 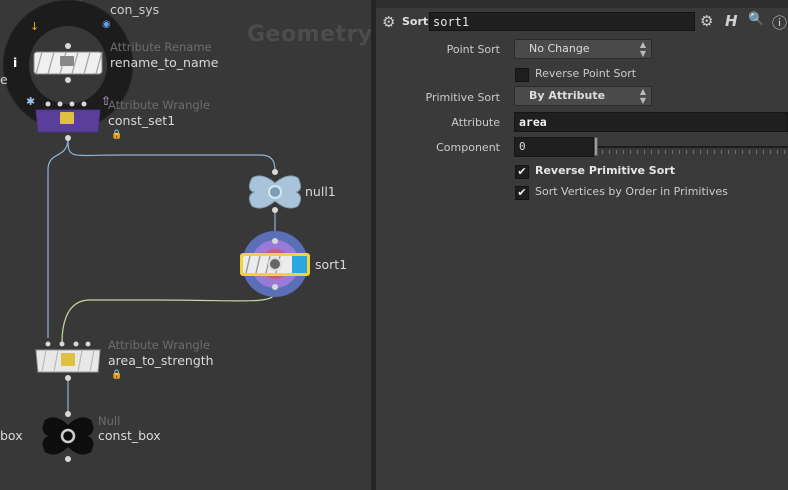 I want to click on slider-ticks, so click(x=695, y=152).